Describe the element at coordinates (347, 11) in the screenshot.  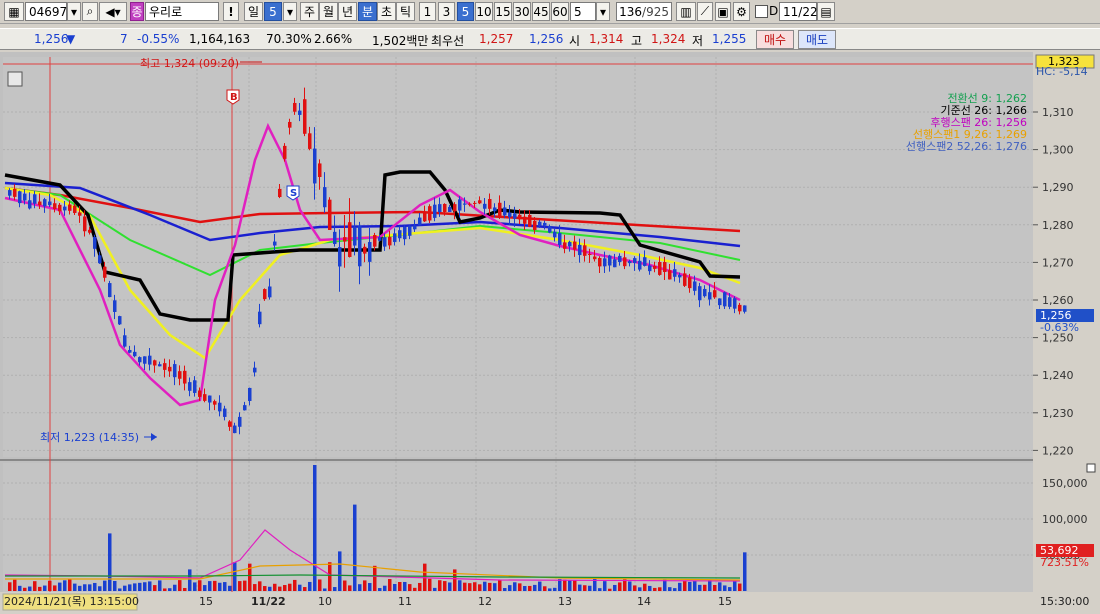
I see `period-year-button: 년` at that location.